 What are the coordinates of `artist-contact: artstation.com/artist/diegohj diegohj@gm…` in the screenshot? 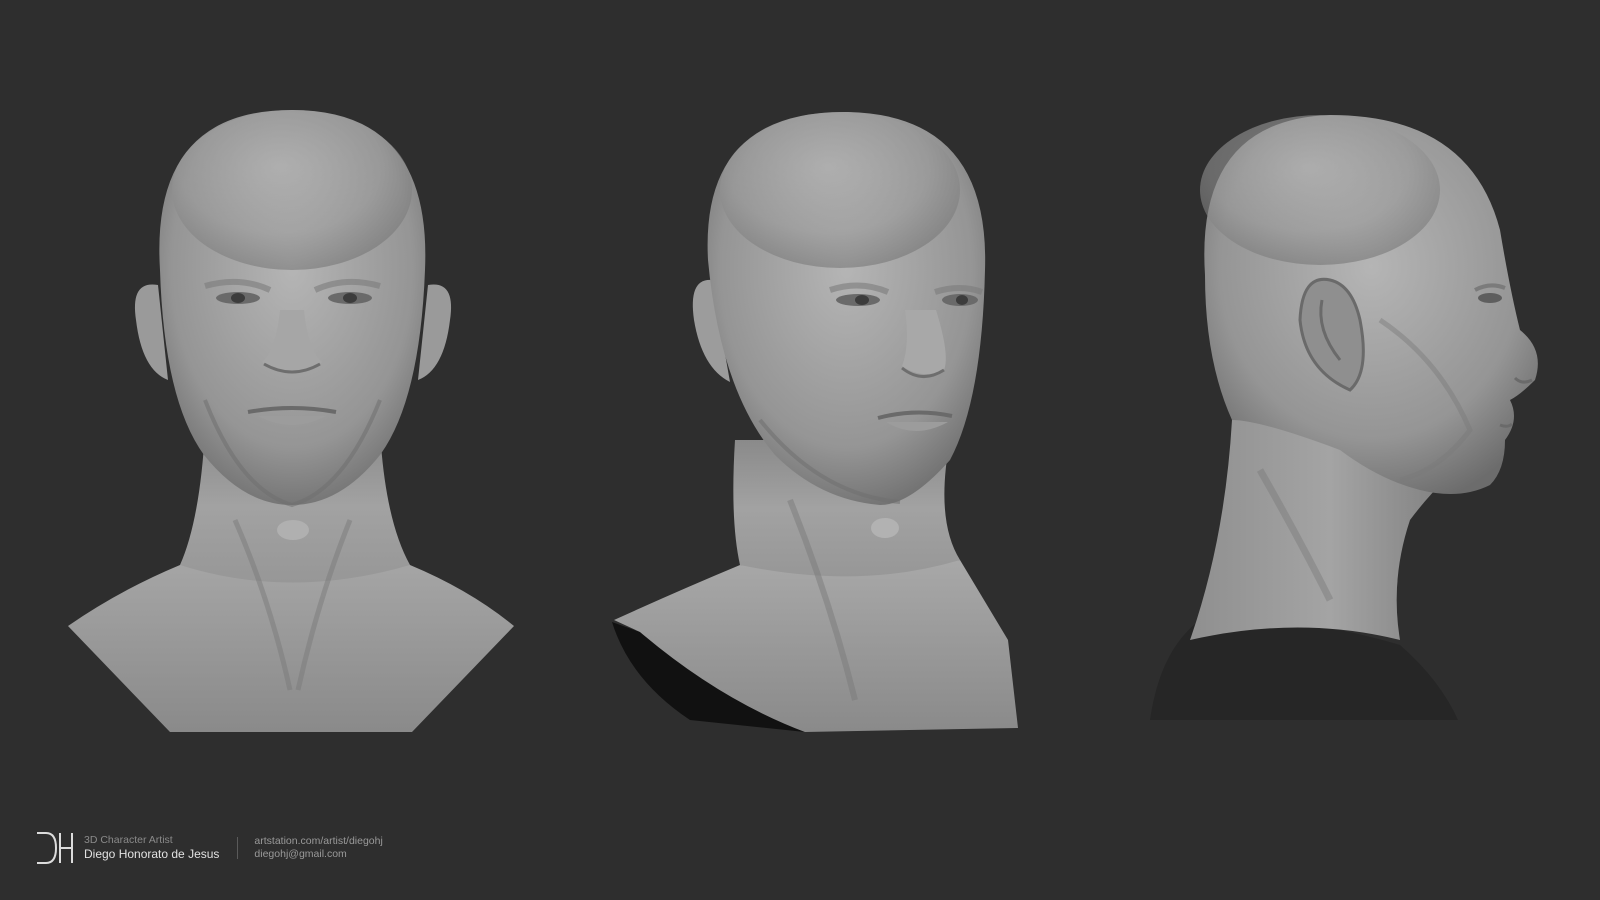 It's located at (318, 848).